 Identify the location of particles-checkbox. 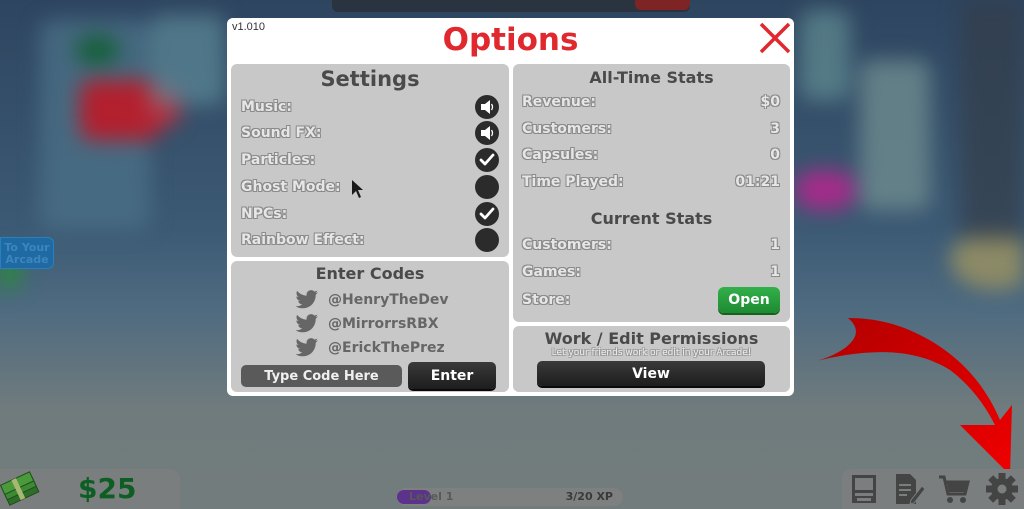
(487, 160).